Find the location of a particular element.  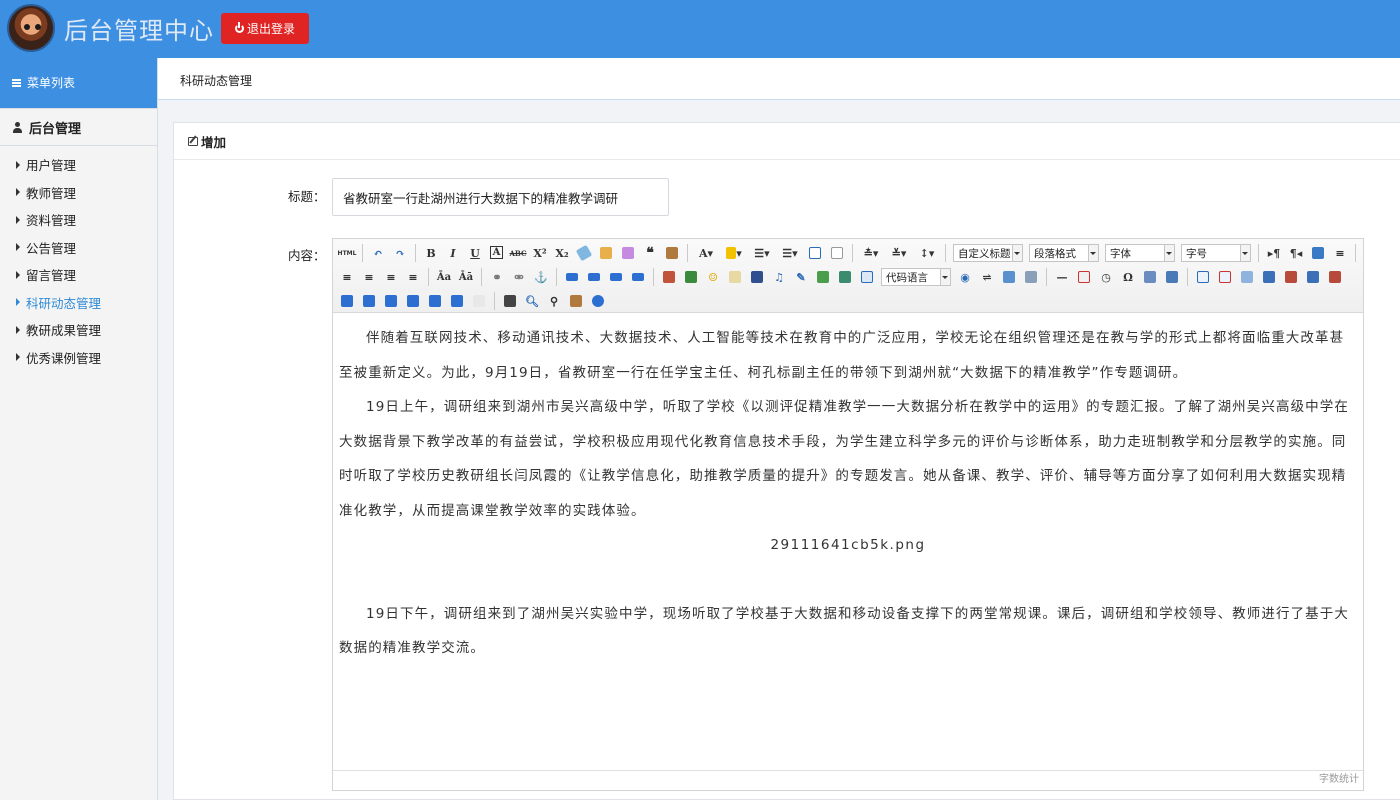

line-height-icon: ↕▾ is located at coordinates (927, 253).